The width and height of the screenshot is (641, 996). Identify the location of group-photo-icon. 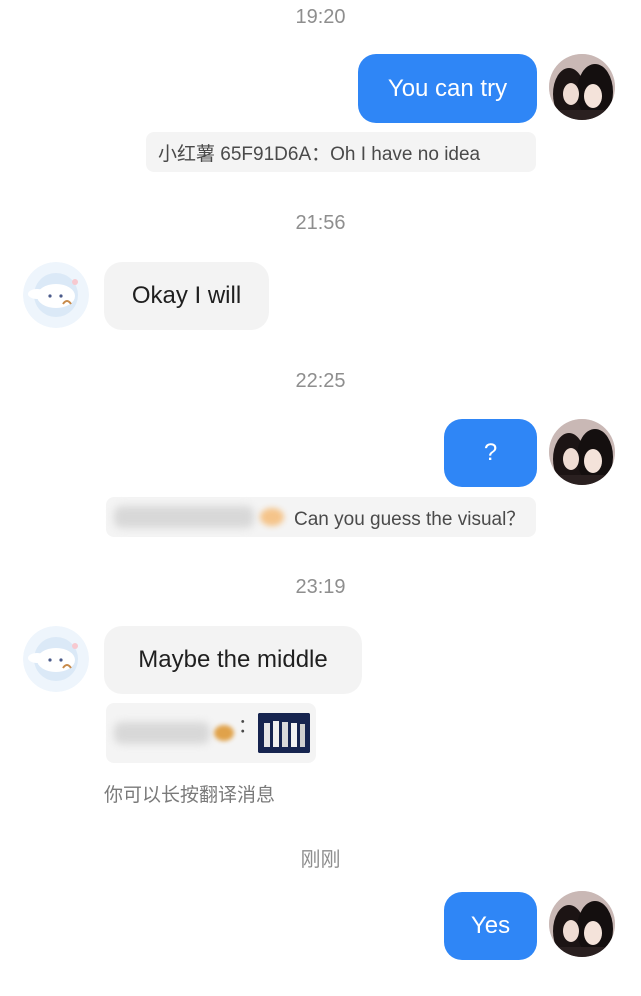
(284, 733).